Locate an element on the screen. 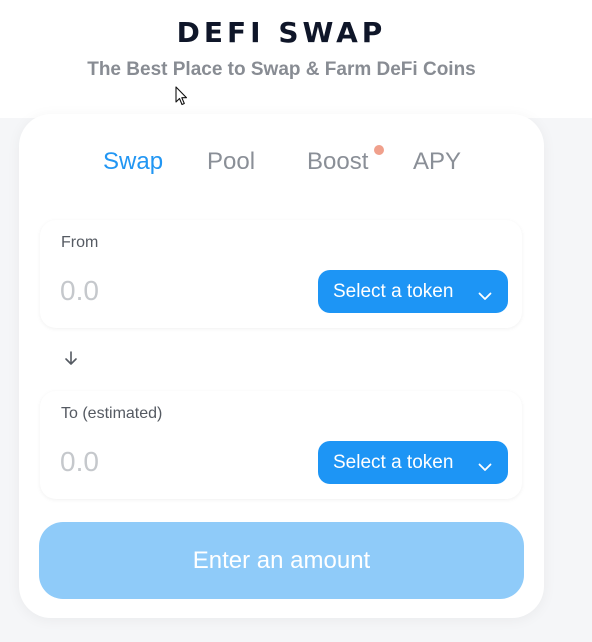 Image resolution: width=592 pixels, height=642 pixels. tab-boost: Boost is located at coordinates (337, 162).